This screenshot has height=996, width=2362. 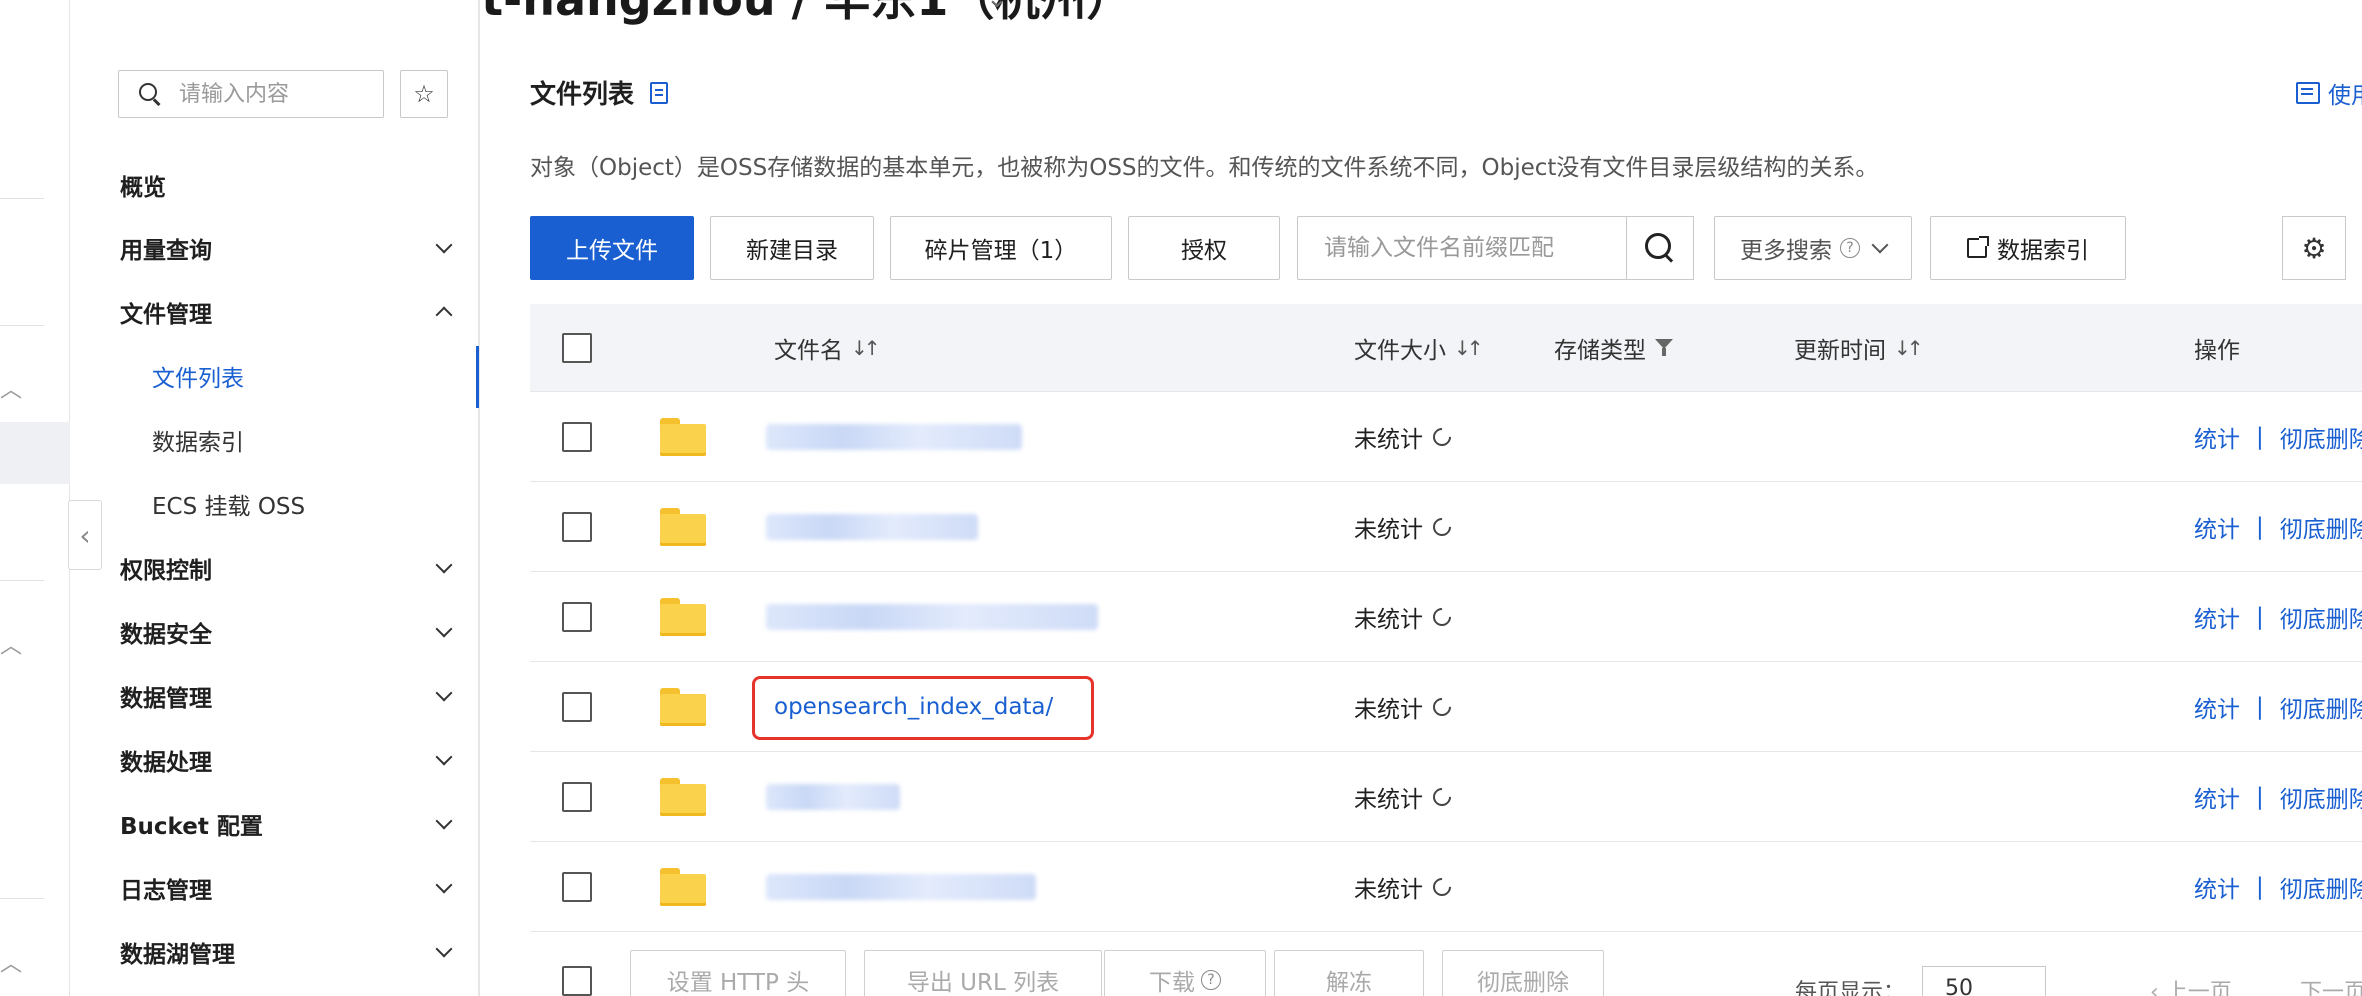 I want to click on rail-active-item, so click(x=35, y=453).